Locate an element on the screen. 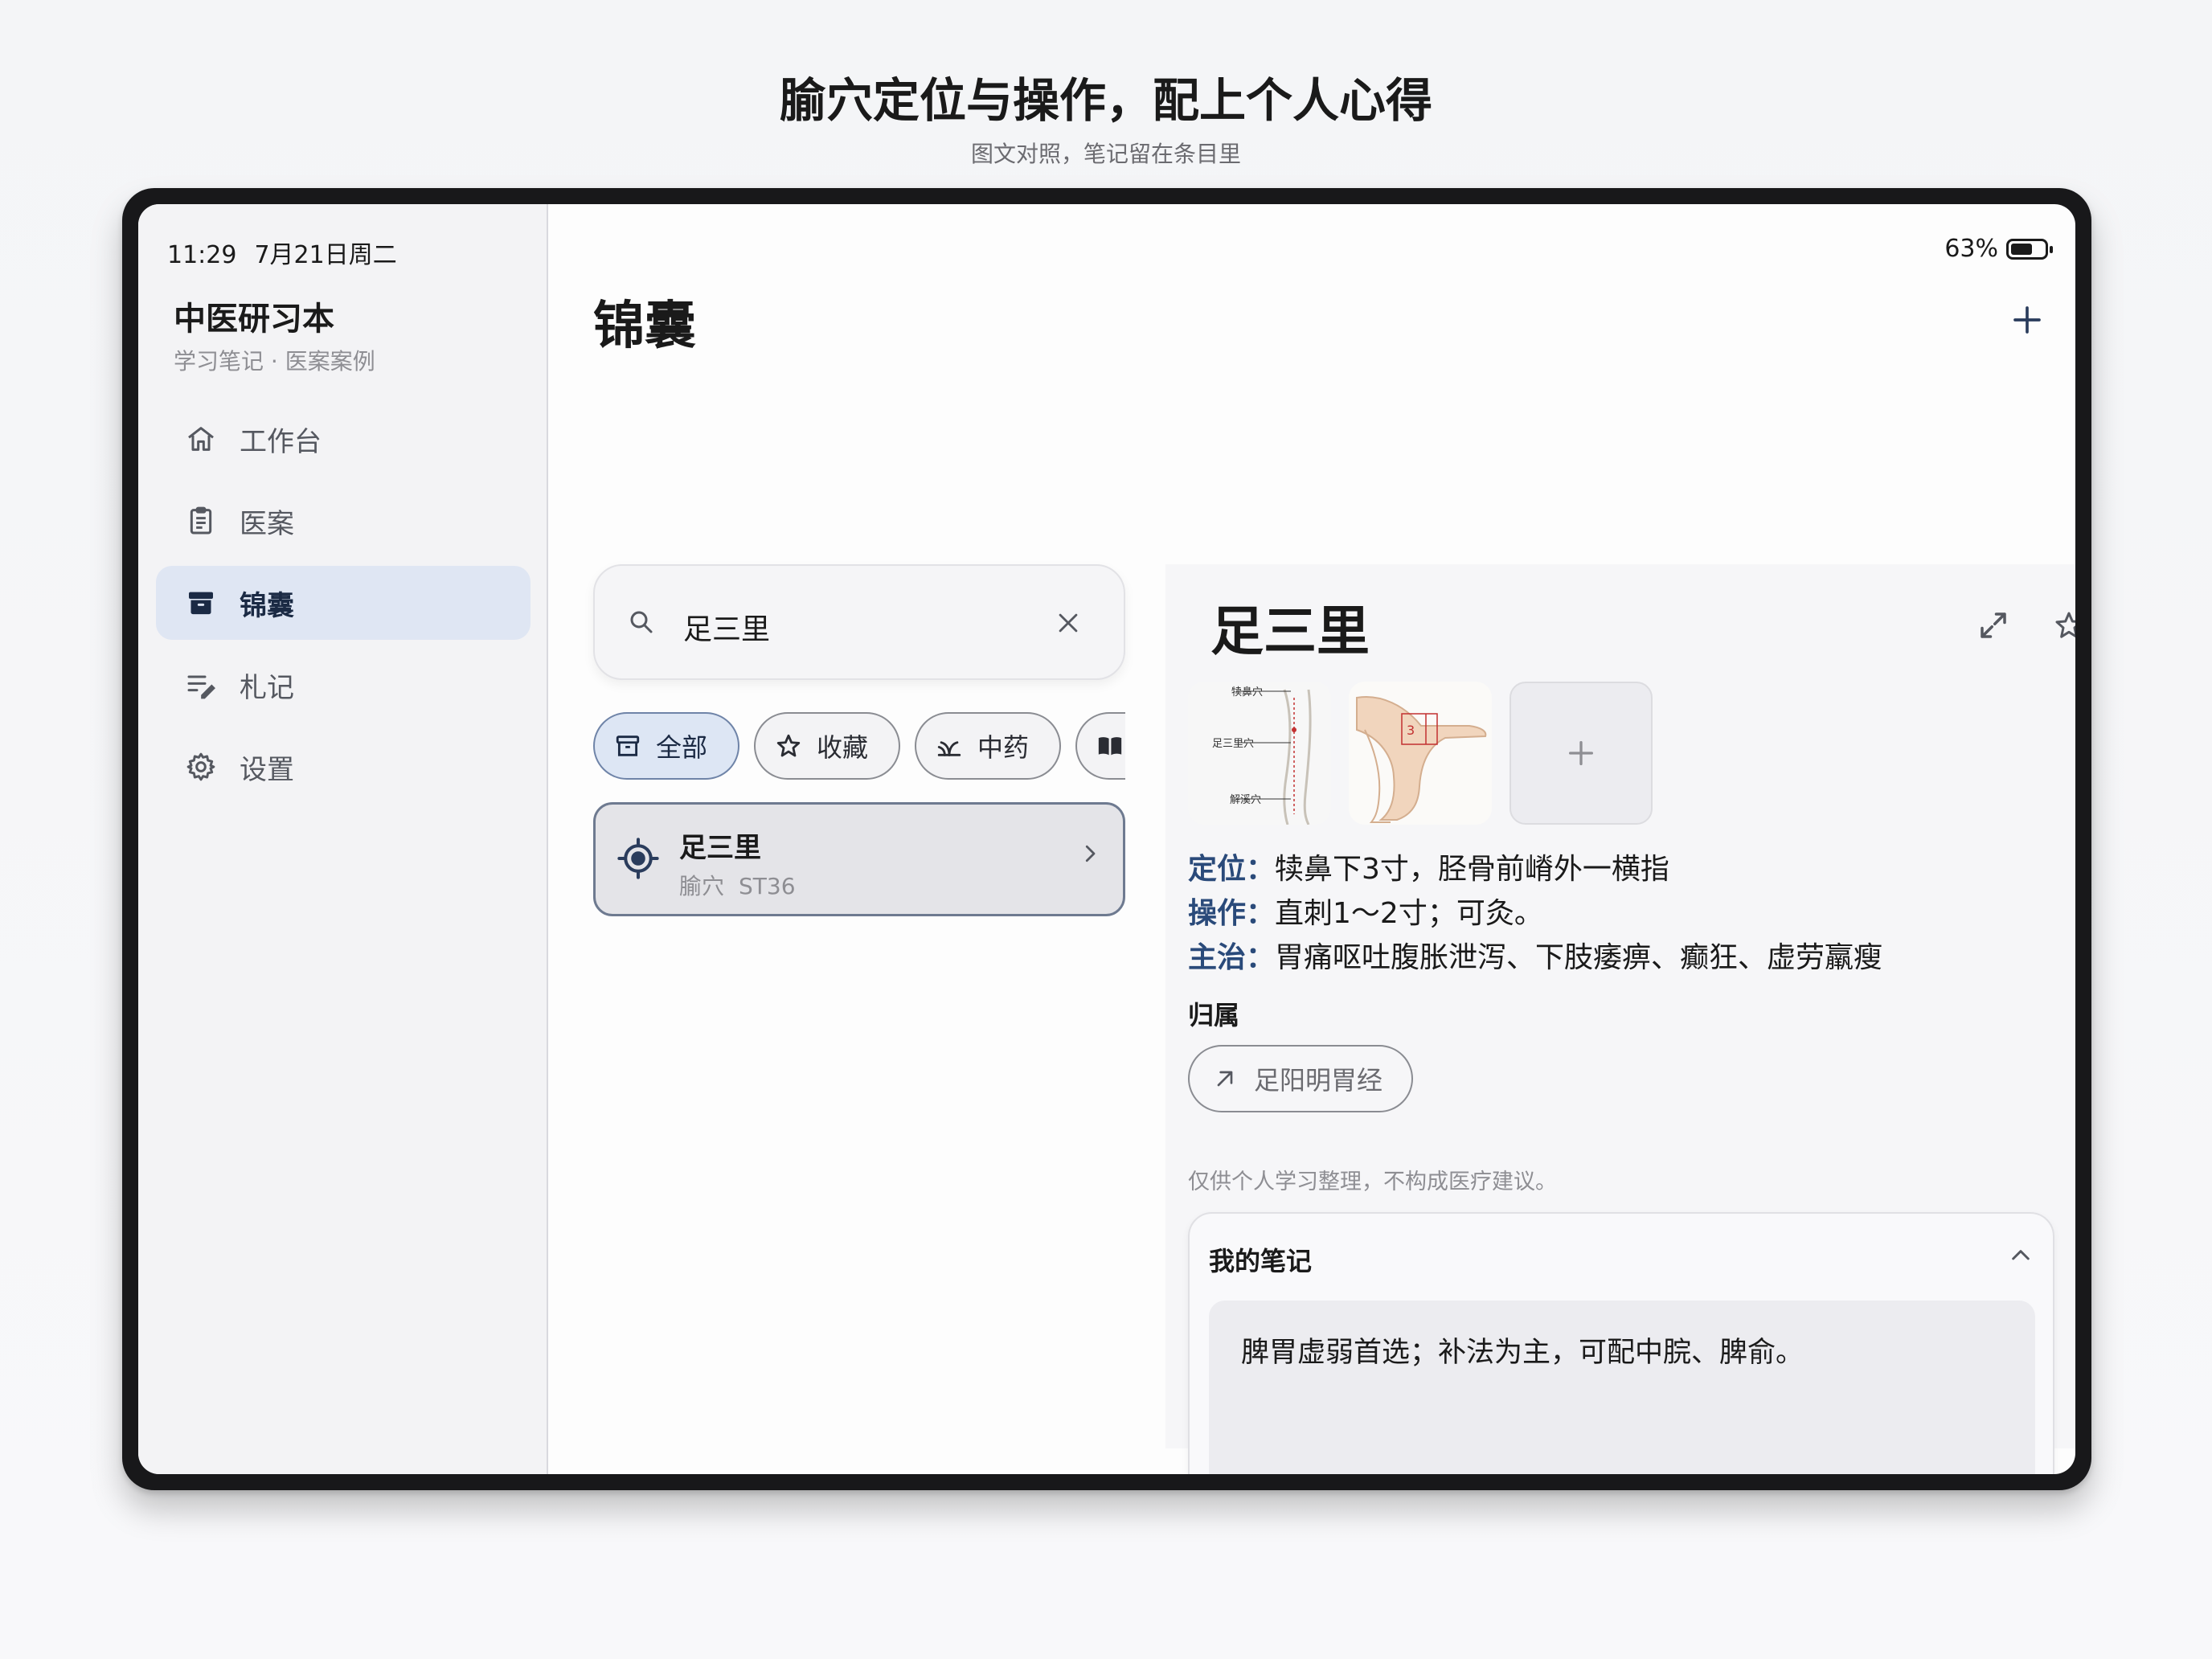 Image resolution: width=2212 pixels, height=1659 pixels. sidebar-item-label: 设置 is located at coordinates (267, 769).